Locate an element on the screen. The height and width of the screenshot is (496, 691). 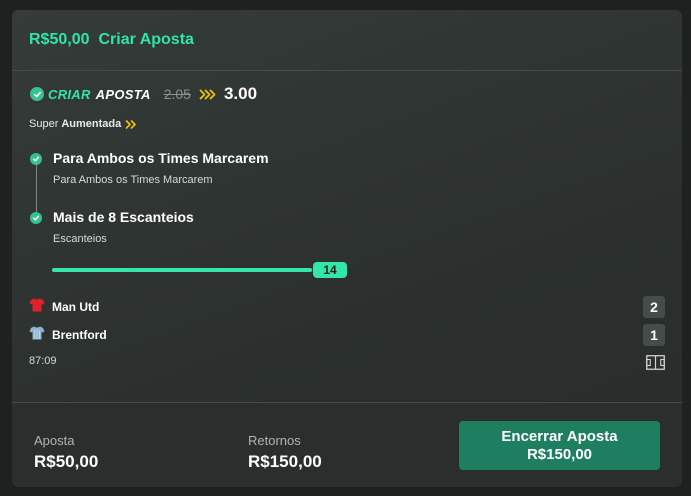
team-row-away: Brentford 1 is located at coordinates (347, 335).